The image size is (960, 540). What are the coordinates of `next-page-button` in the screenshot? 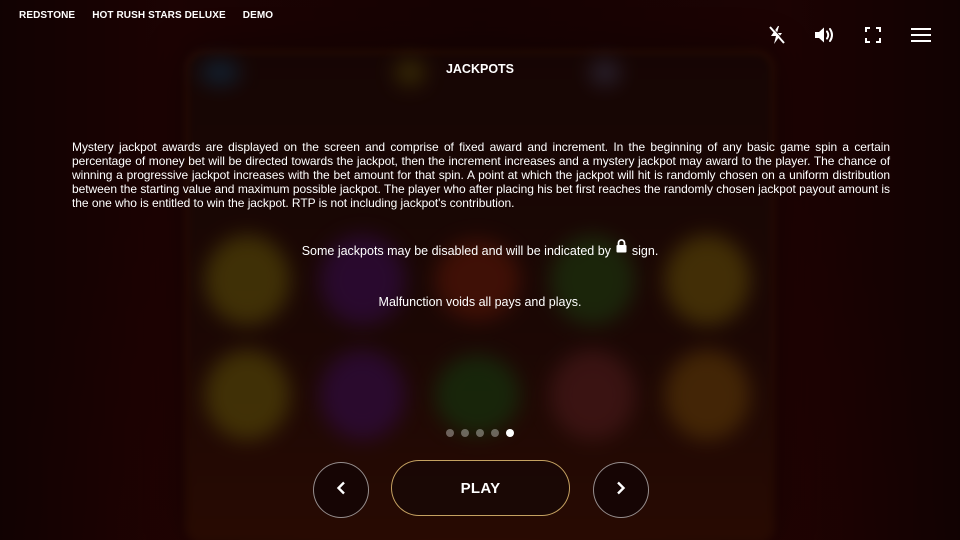 It's located at (621, 490).